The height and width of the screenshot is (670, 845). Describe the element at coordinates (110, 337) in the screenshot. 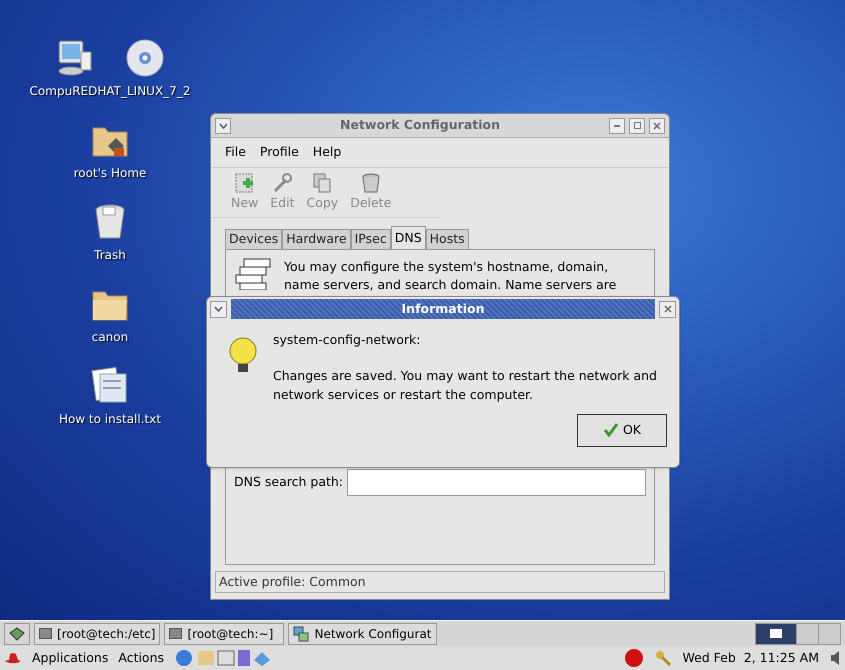

I see `icon-label: canon` at that location.